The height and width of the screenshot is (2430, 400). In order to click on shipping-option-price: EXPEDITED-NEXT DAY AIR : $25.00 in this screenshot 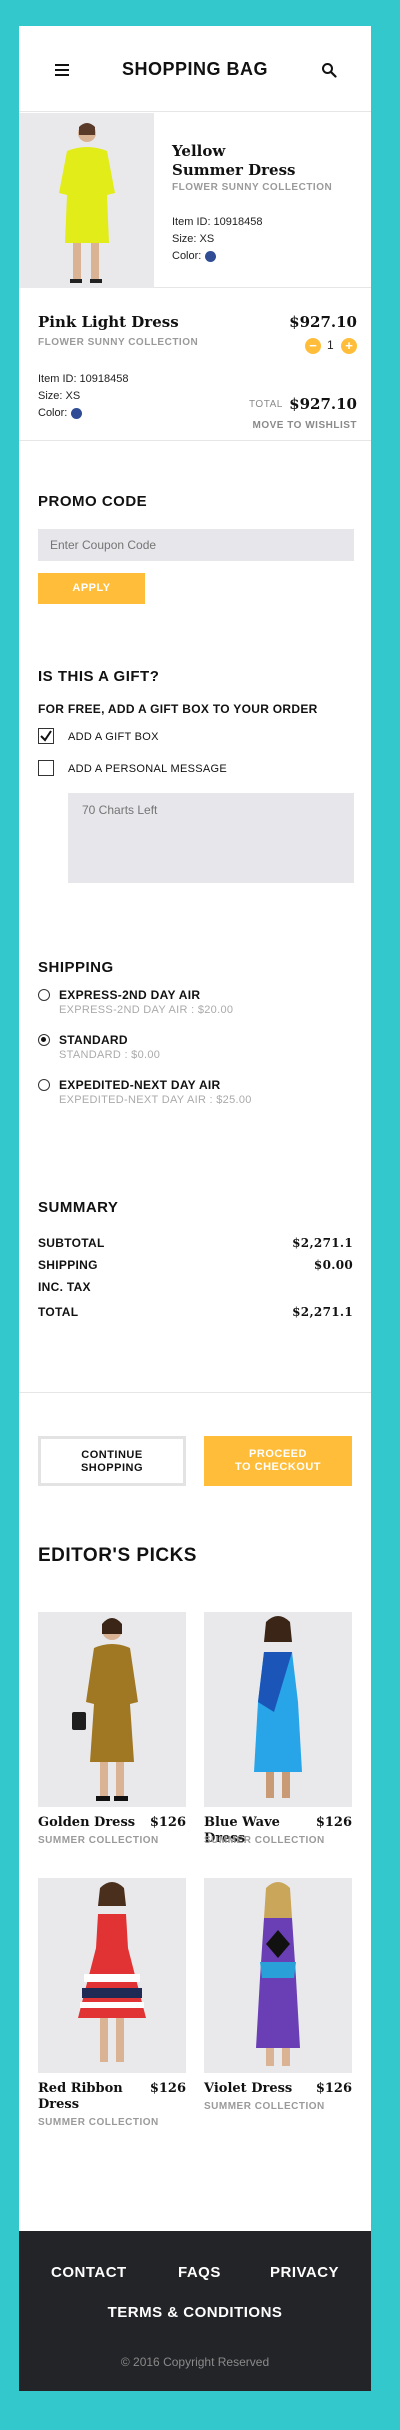, I will do `click(155, 1100)`.